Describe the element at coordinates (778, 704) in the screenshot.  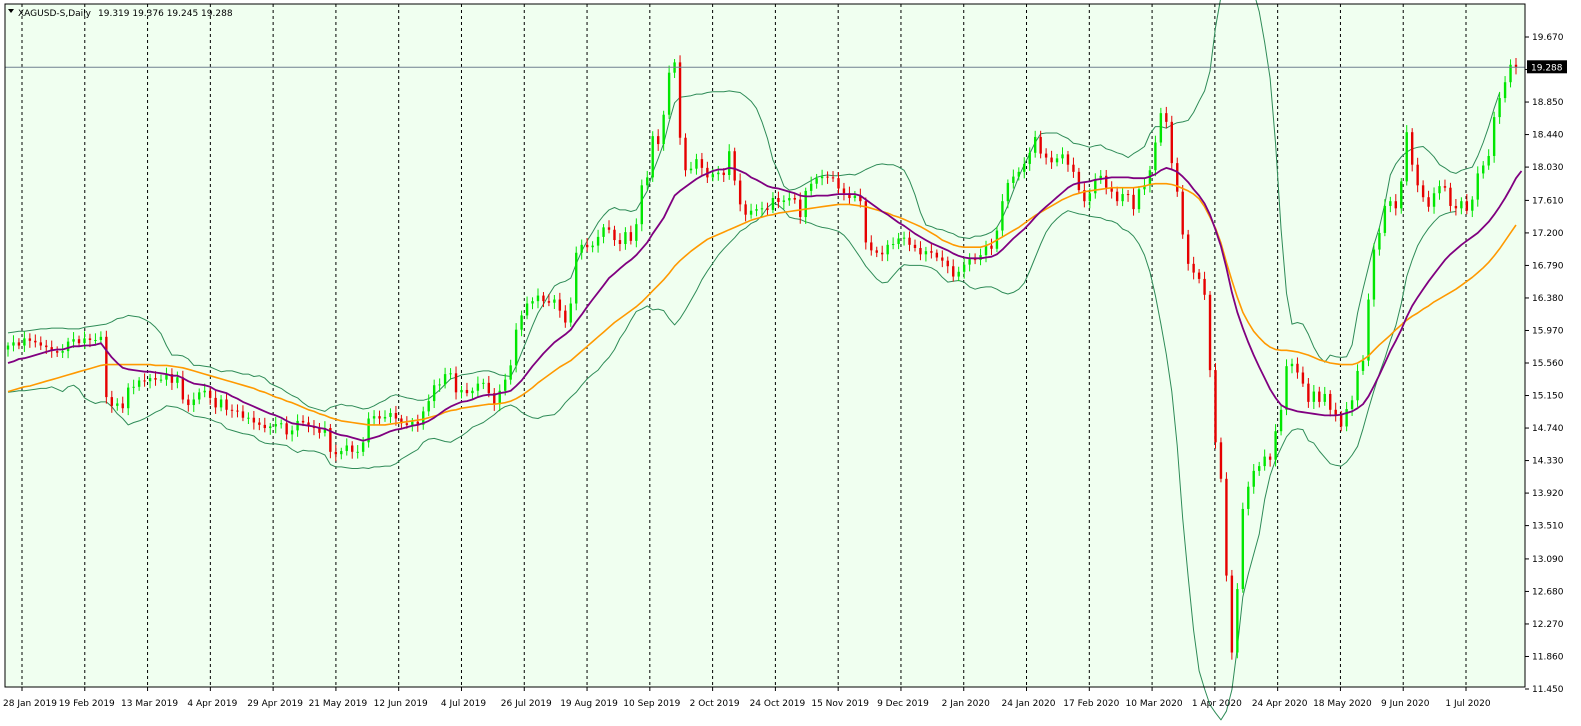
I see `x-tick-label: 24 Oct 2019` at that location.